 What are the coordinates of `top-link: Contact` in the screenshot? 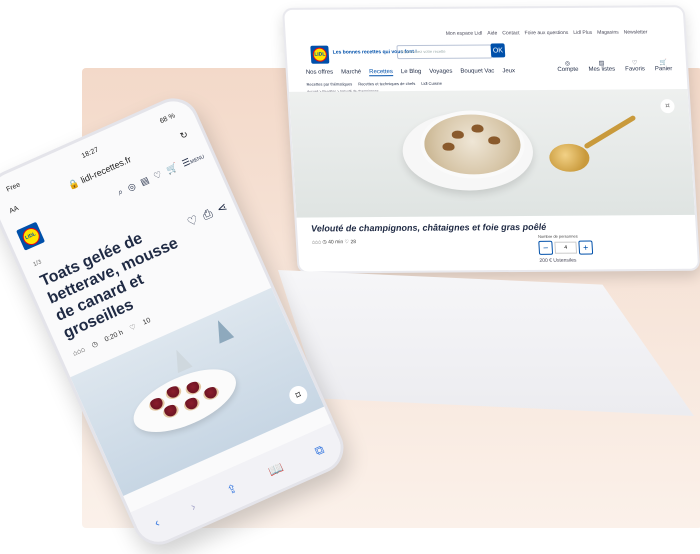 It's located at (511, 33).